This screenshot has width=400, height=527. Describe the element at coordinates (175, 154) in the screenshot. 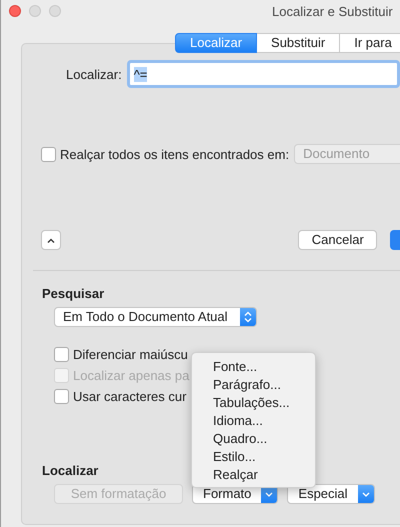

I see `checkbox-label: Realçar todos os itens encontrados em:` at that location.